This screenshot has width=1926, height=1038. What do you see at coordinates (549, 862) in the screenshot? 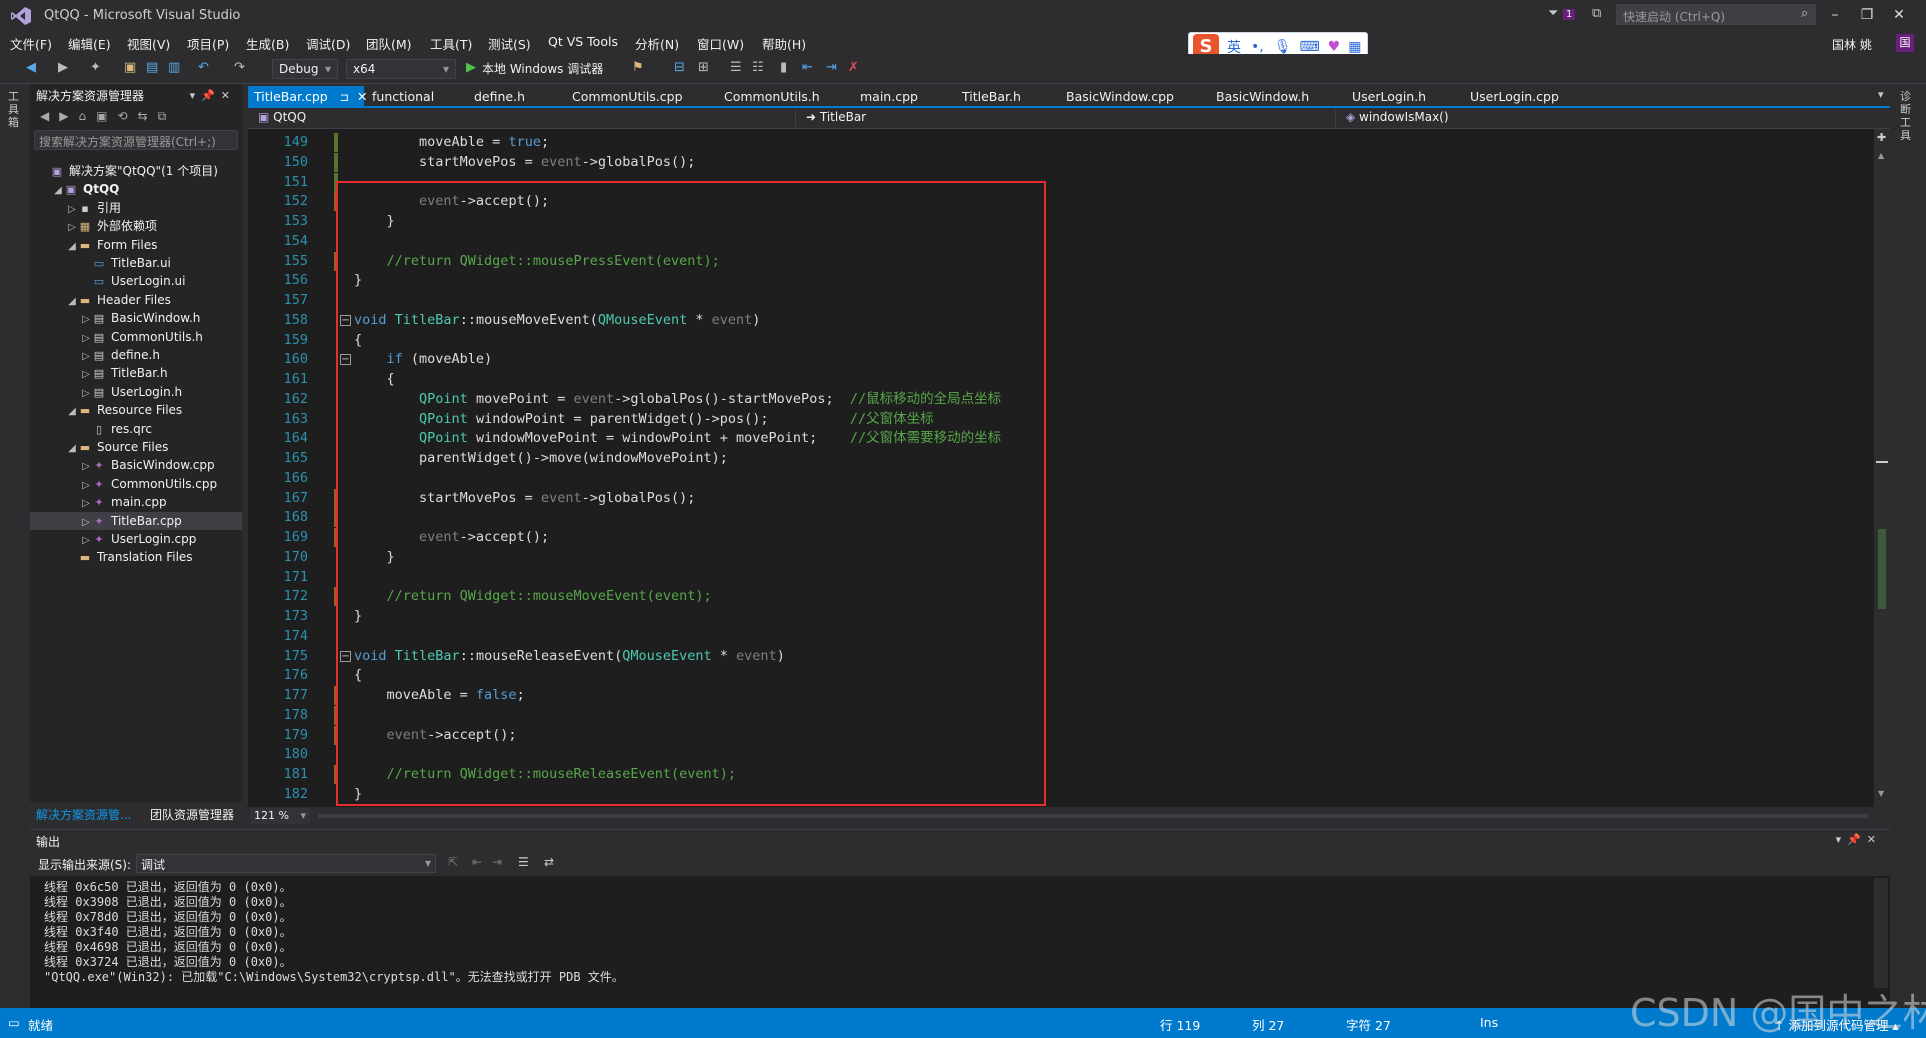
I see `word-wrap-icon: ⇄` at bounding box center [549, 862].